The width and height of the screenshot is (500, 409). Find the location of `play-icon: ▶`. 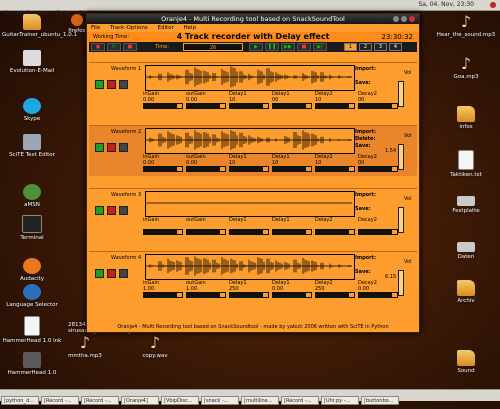

play-icon: ▶ is located at coordinates (256, 47).